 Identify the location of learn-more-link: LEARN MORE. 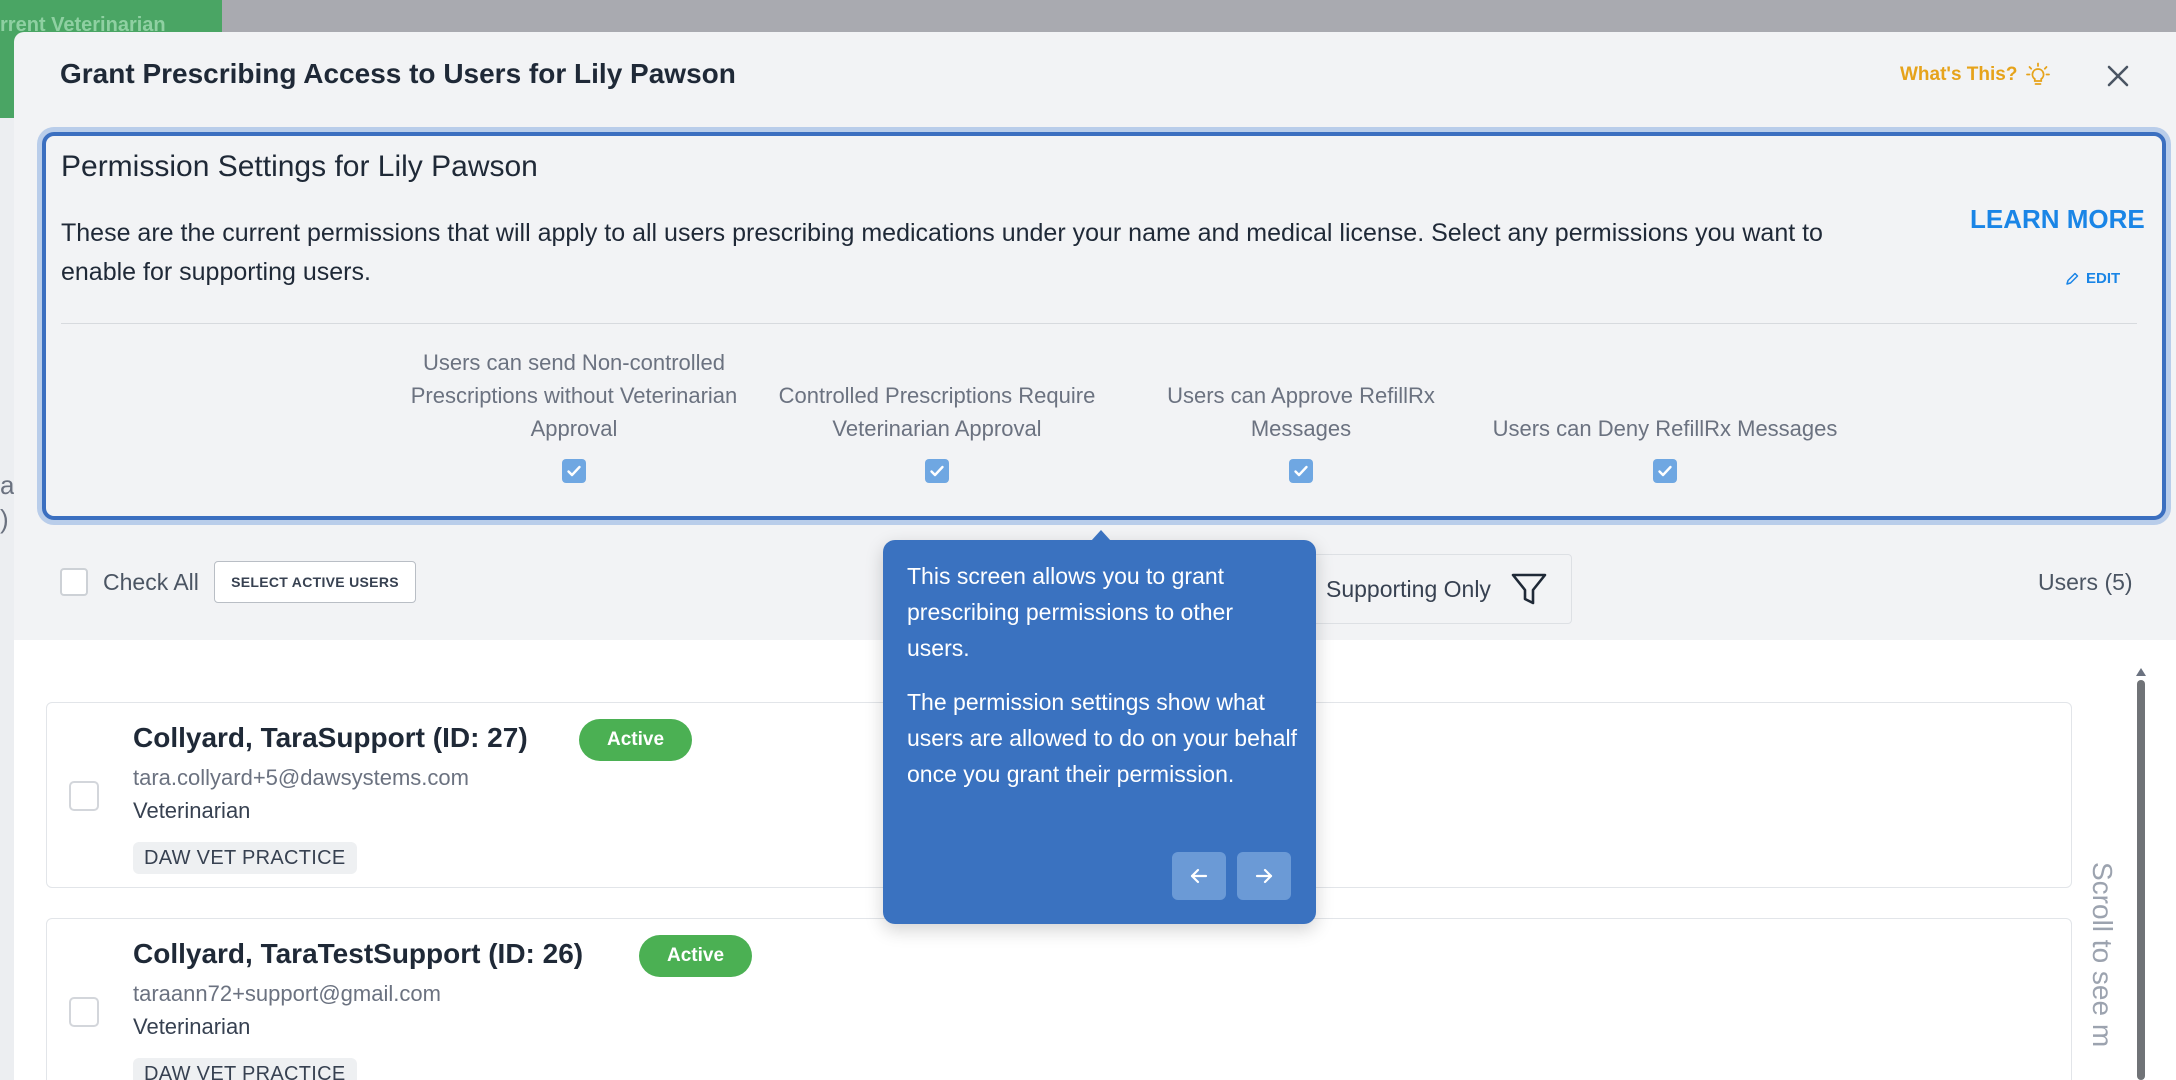
(2057, 219).